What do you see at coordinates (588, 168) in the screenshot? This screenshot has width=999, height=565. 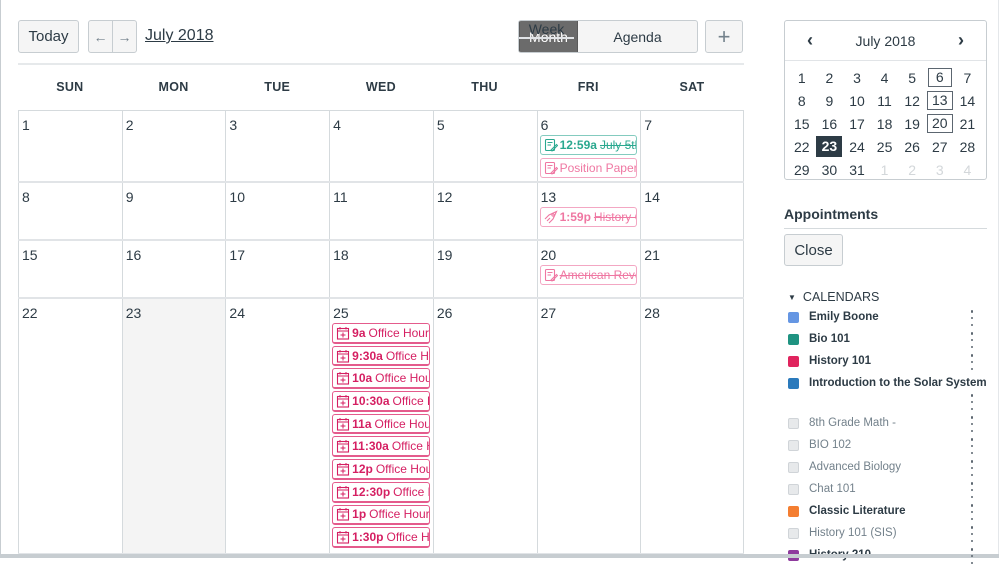 I see `calendar-event: Position Paper` at bounding box center [588, 168].